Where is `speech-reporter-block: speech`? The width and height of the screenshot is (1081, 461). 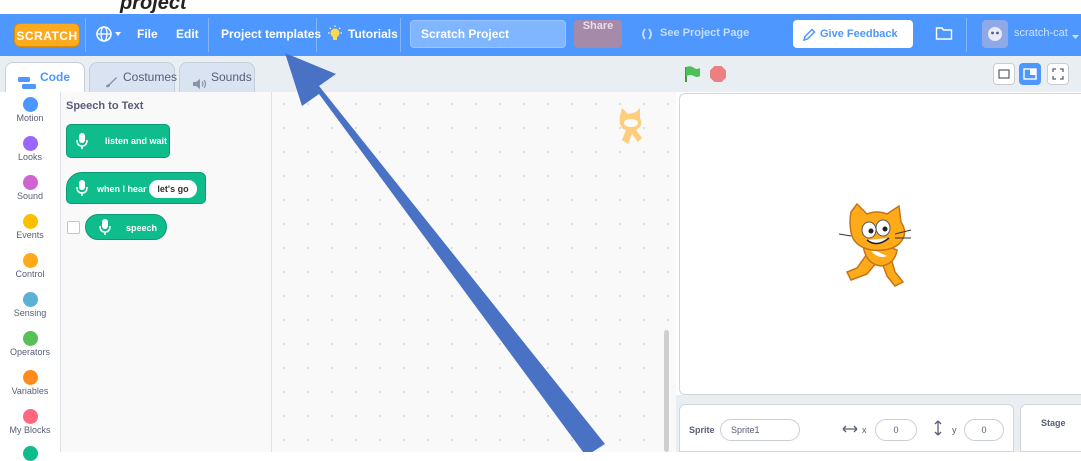
speech-reporter-block: speech is located at coordinates (126, 227).